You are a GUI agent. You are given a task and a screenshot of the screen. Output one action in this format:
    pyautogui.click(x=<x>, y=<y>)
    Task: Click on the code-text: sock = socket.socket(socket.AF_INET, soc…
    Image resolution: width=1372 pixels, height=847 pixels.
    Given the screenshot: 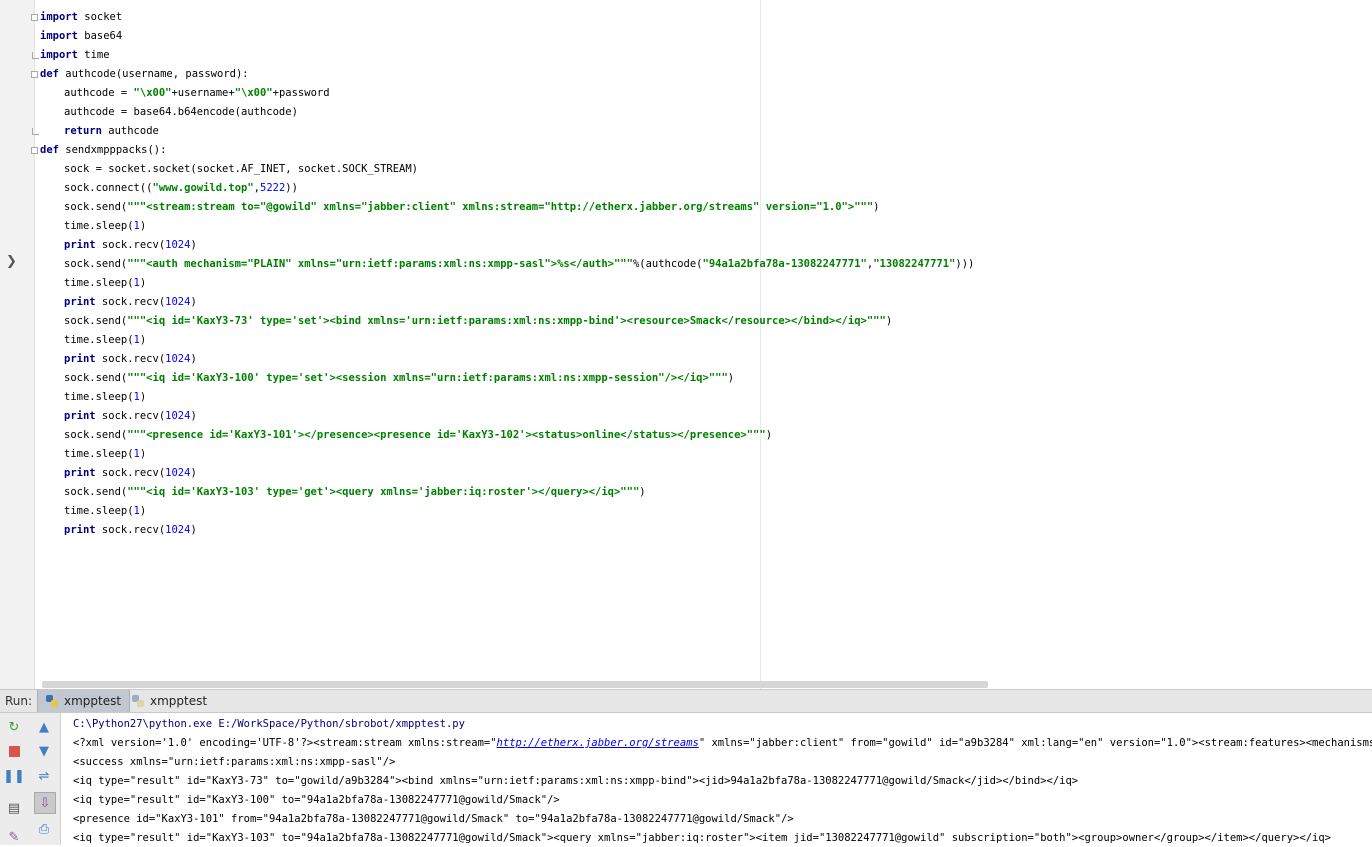 What is the action you would take?
    pyautogui.click(x=241, y=169)
    